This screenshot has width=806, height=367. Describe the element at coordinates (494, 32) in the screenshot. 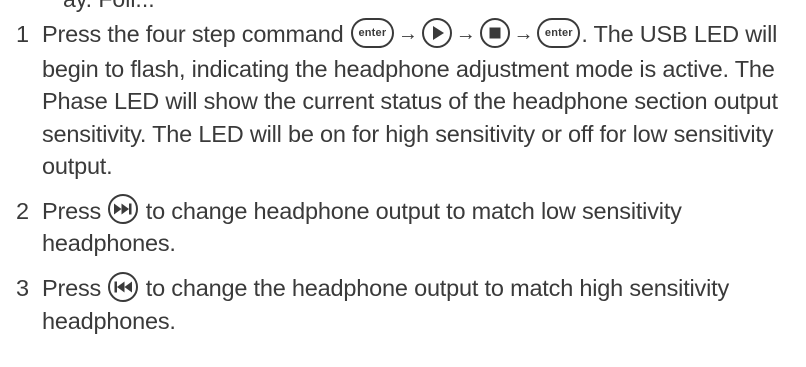

I see `stop-button-icon` at that location.